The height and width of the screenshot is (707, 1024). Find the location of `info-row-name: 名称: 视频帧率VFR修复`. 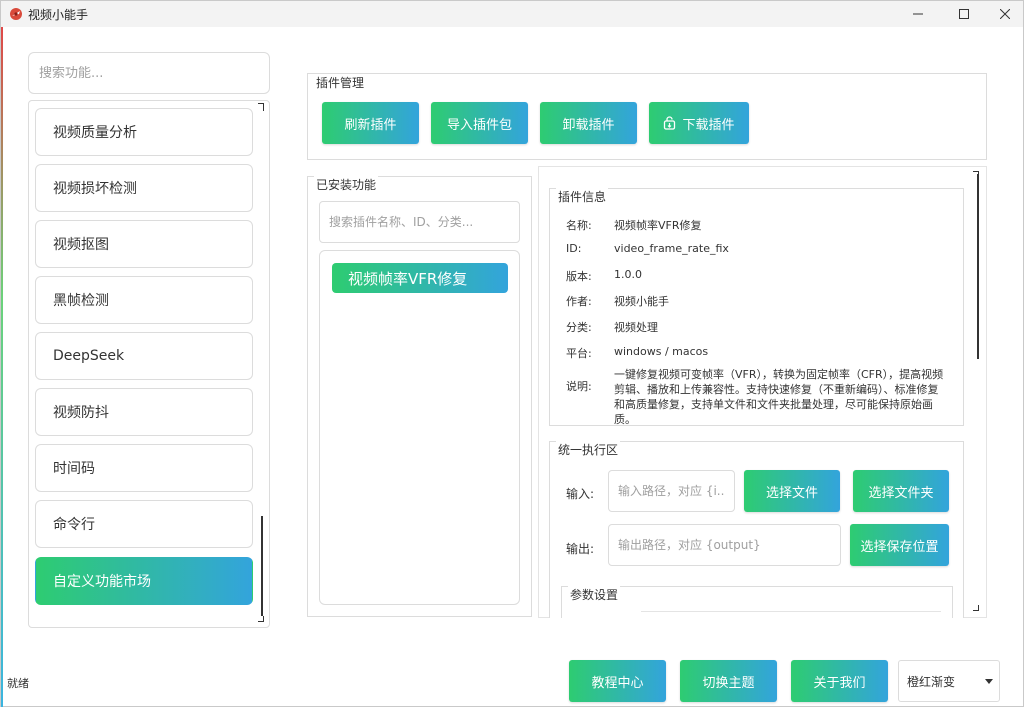

info-row-name: 名称: 视频帧率VFR修复 is located at coordinates (634, 225).